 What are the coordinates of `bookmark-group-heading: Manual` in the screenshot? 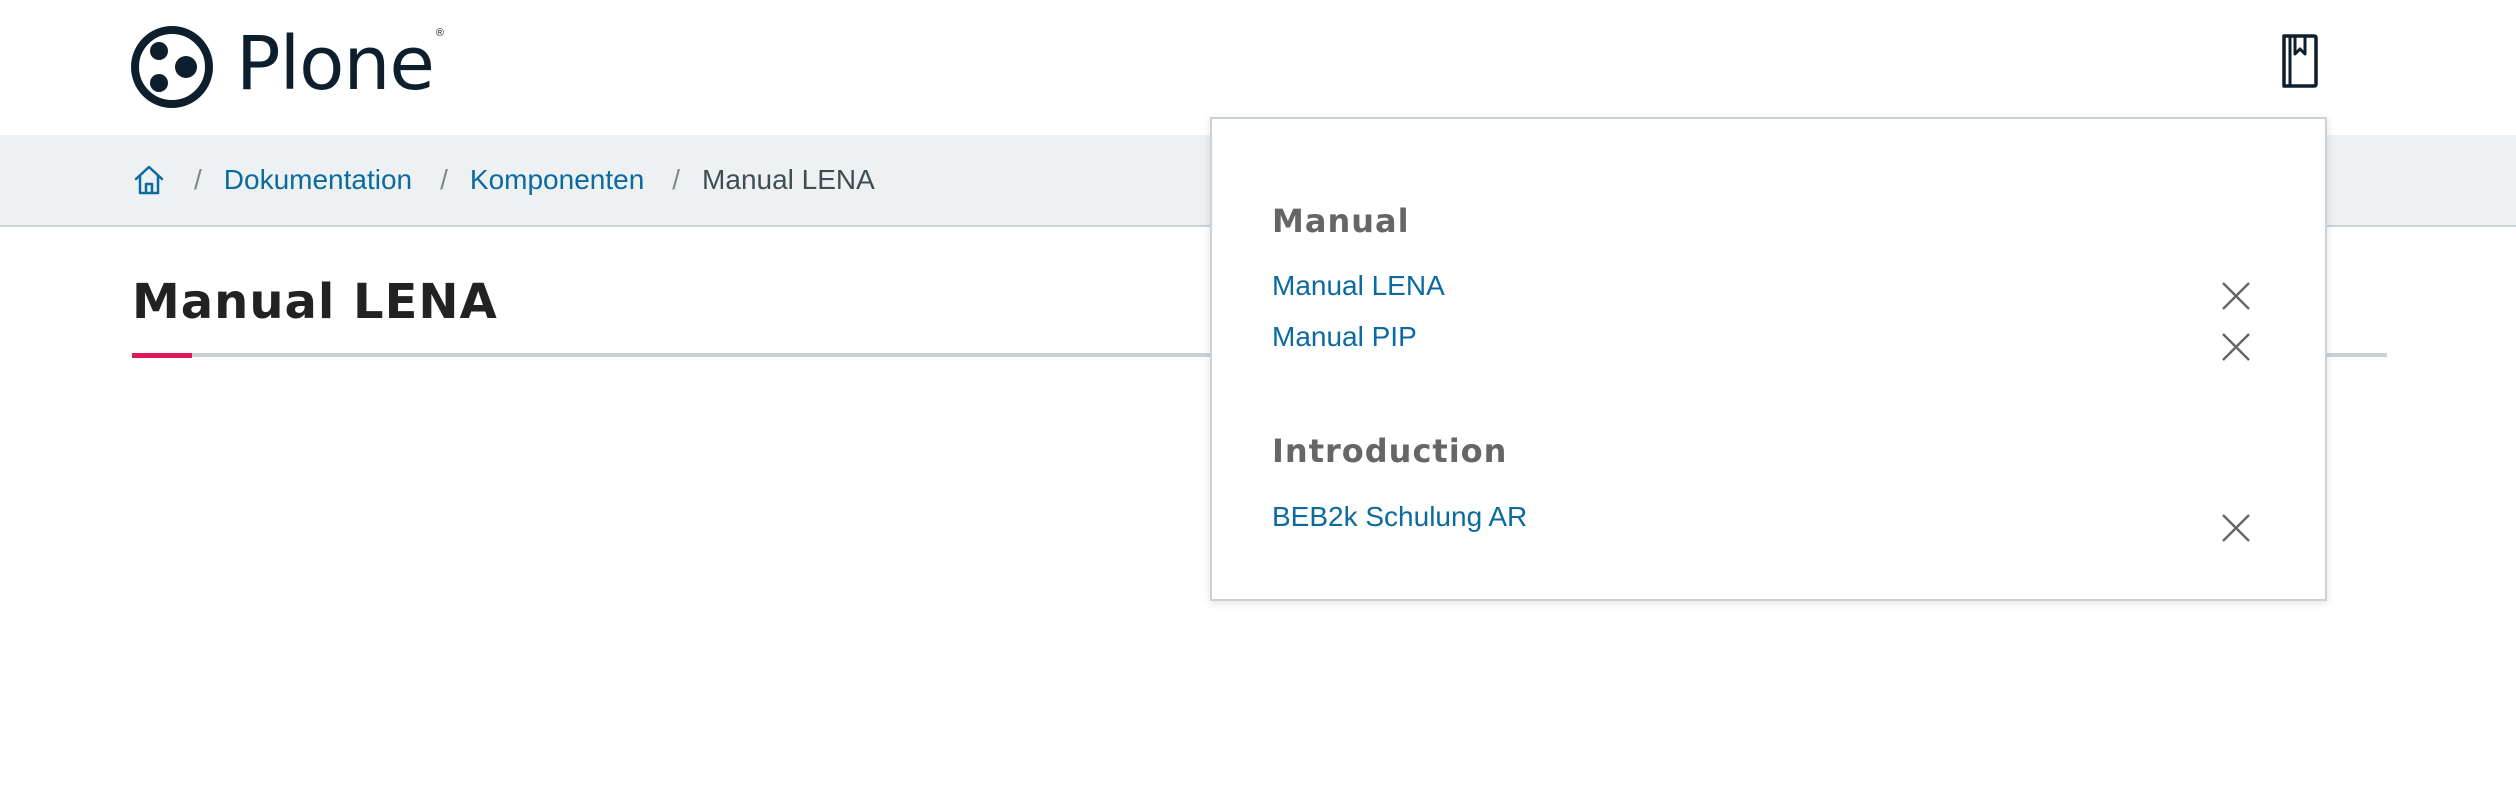 It's located at (1341, 221).